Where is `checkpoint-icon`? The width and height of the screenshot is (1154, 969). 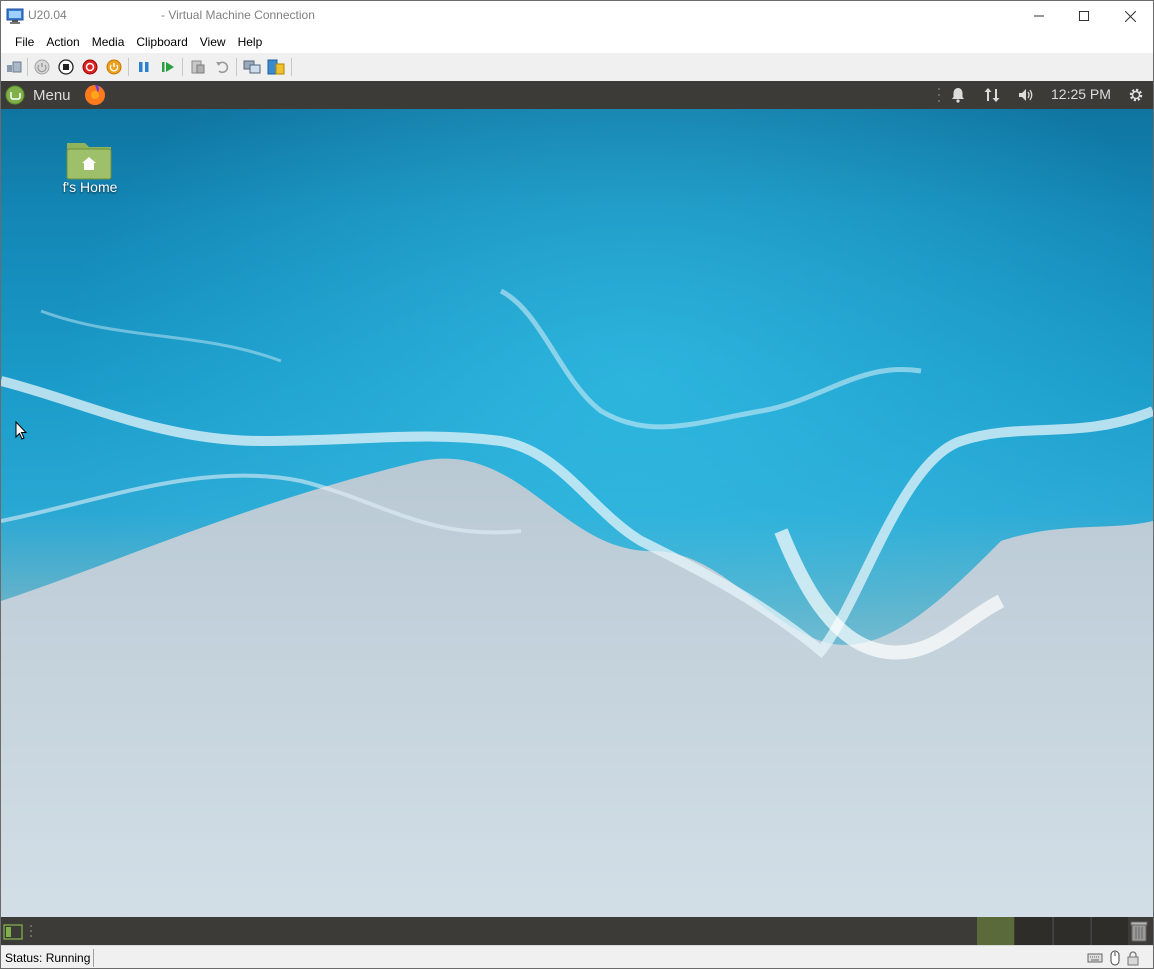
checkpoint-icon is located at coordinates (198, 67).